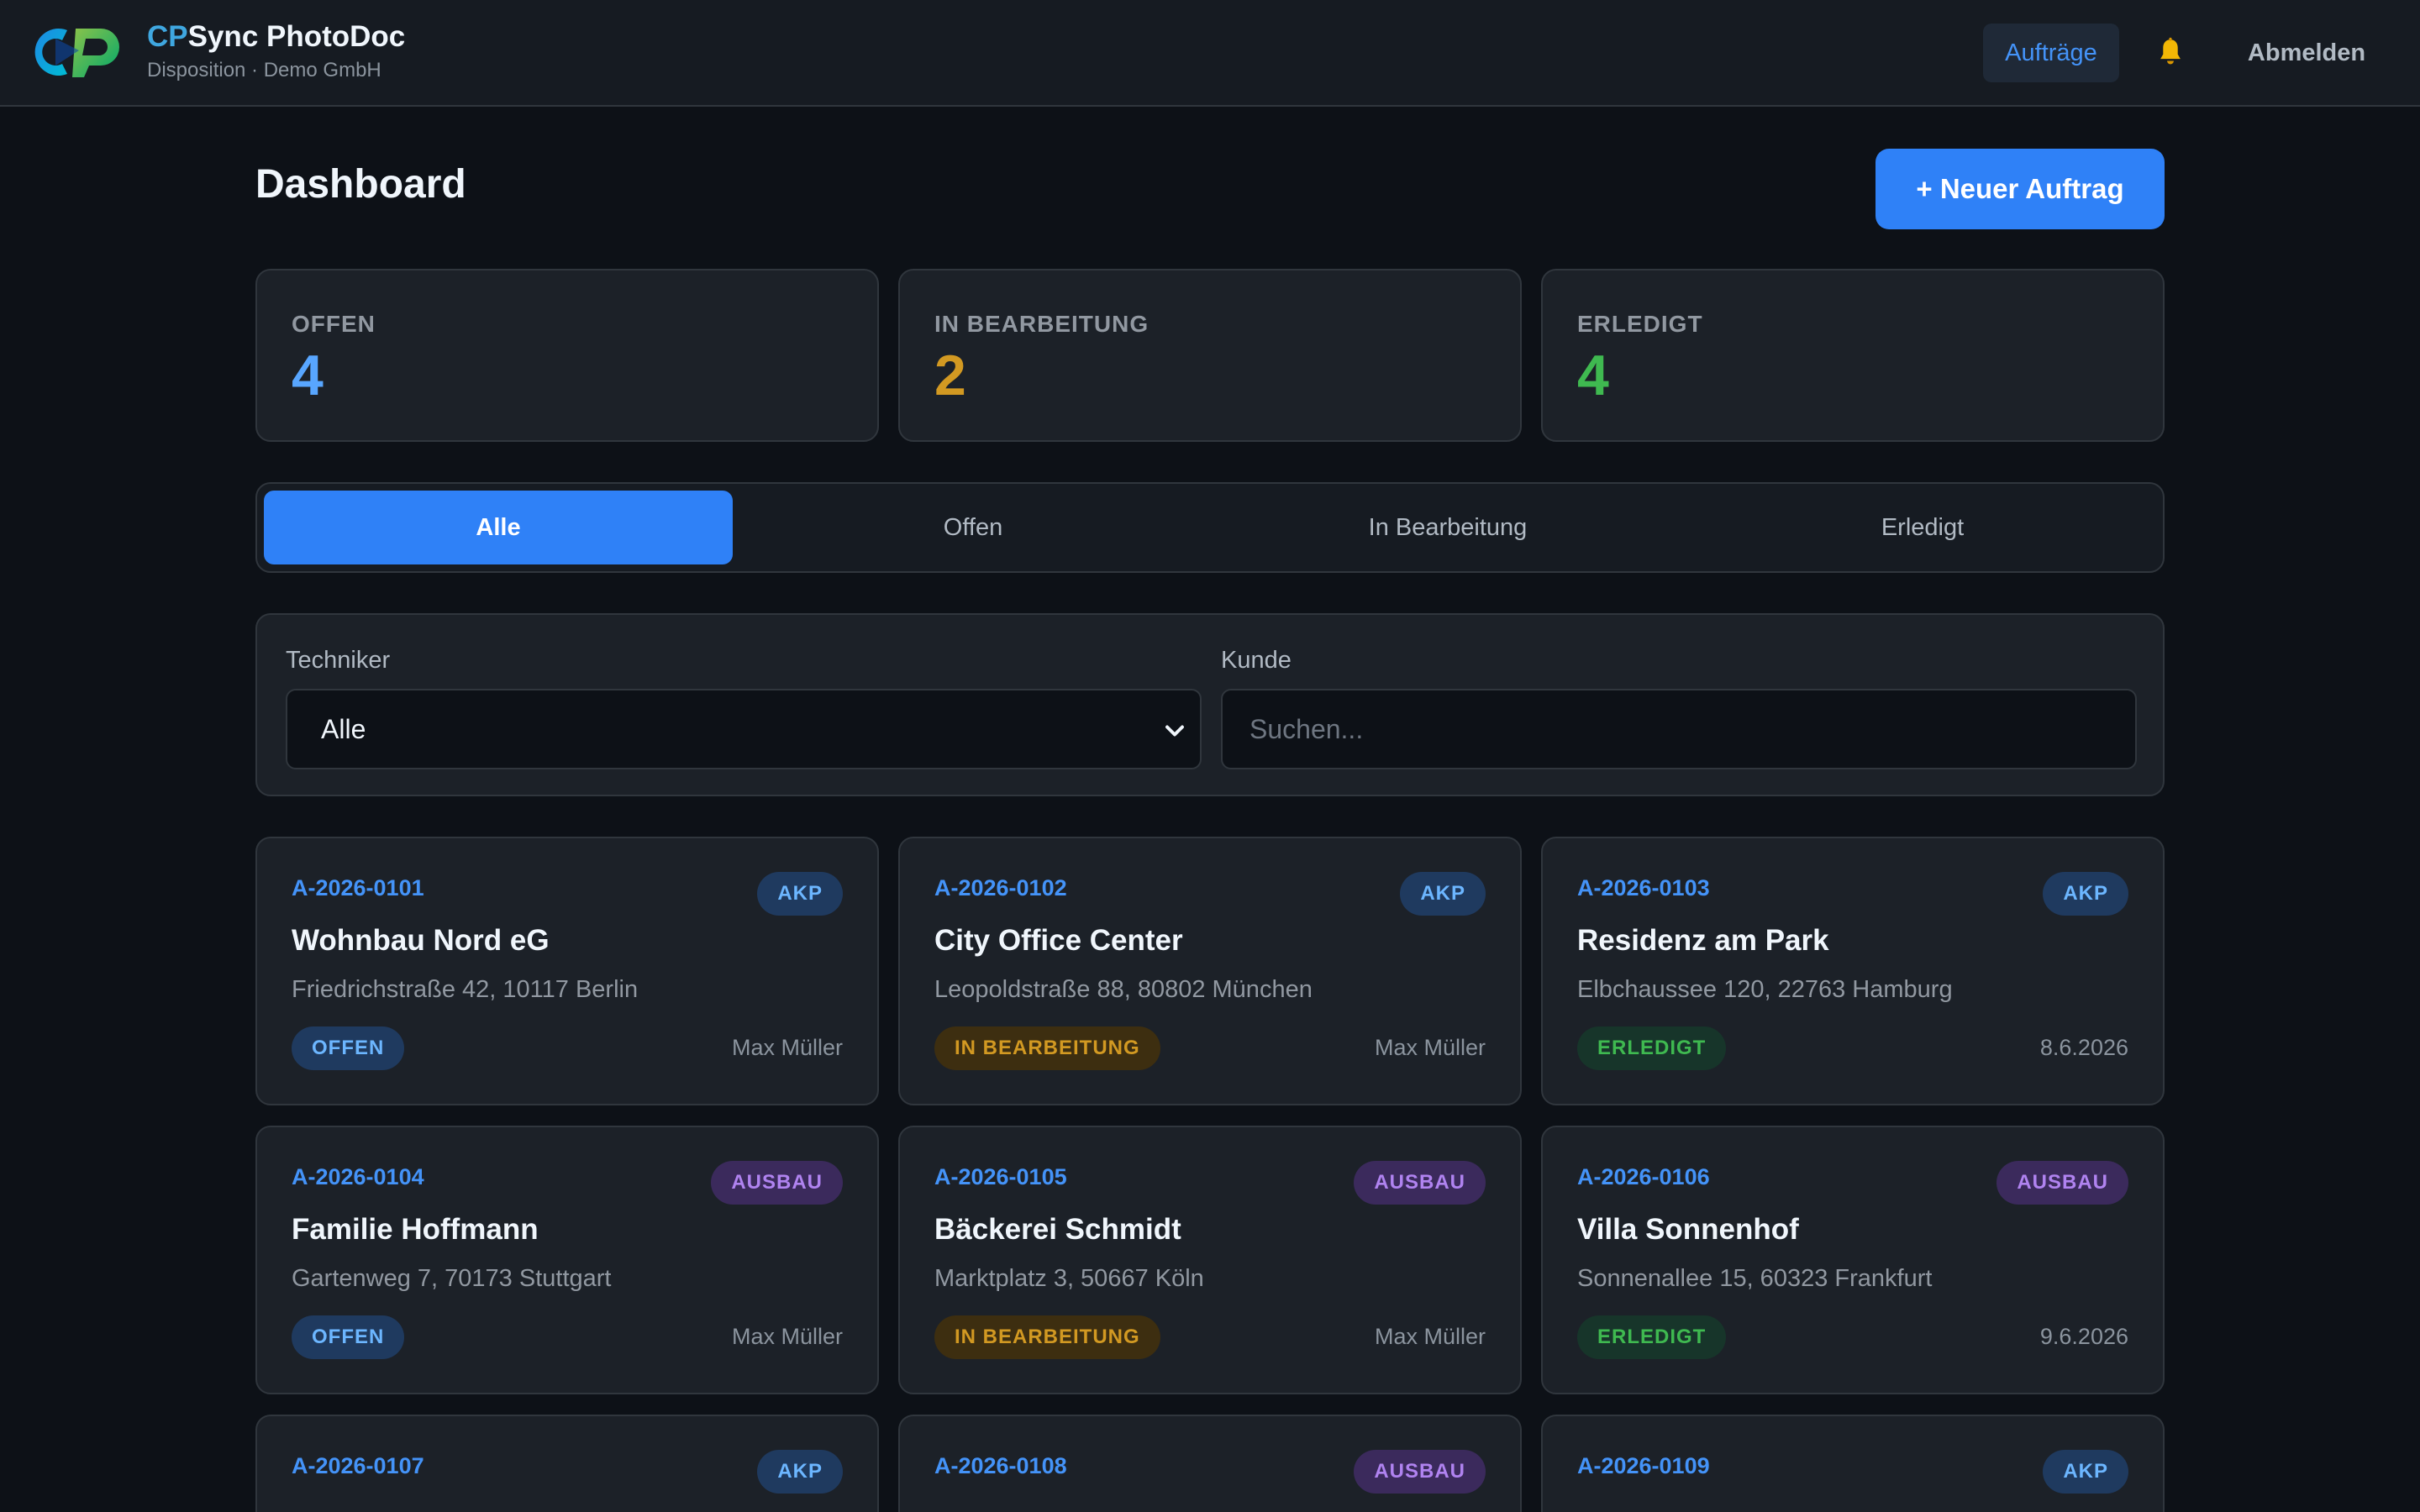 Image resolution: width=2420 pixels, height=1512 pixels. I want to click on customer-search-input, so click(1679, 729).